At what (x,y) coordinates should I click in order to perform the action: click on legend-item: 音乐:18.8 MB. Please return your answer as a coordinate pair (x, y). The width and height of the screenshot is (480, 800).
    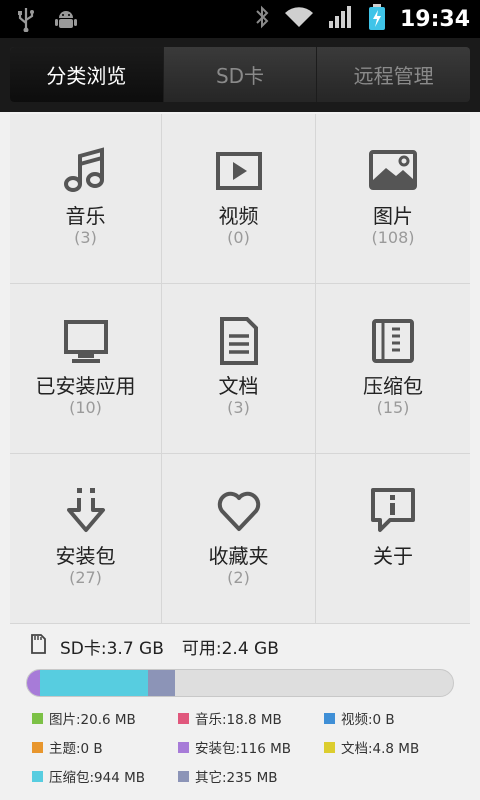
    Looking at the image, I should click on (251, 719).